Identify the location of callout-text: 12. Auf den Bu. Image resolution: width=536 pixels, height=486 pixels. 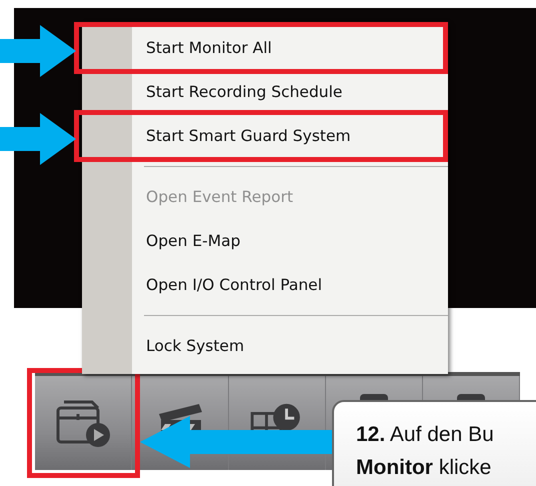
(425, 435).